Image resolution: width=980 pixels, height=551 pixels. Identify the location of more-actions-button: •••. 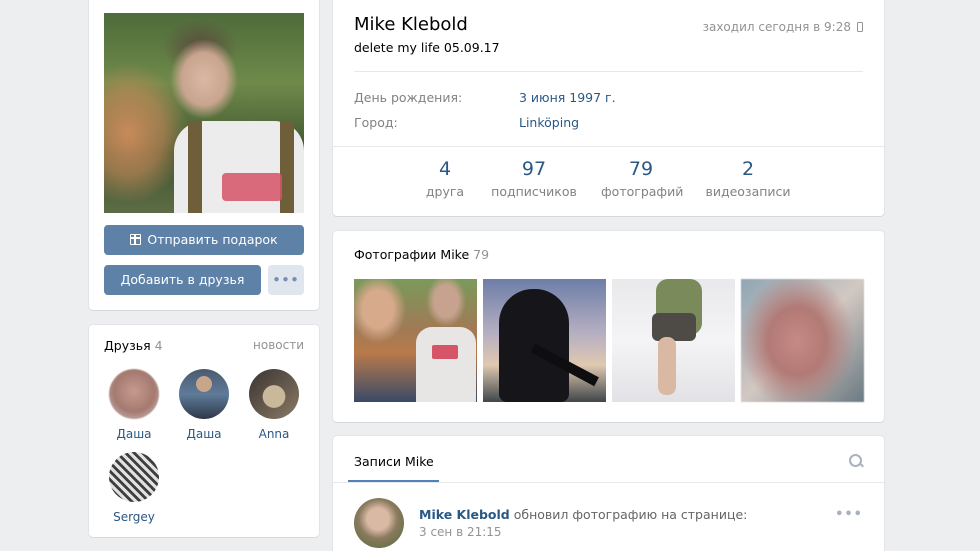
(286, 280).